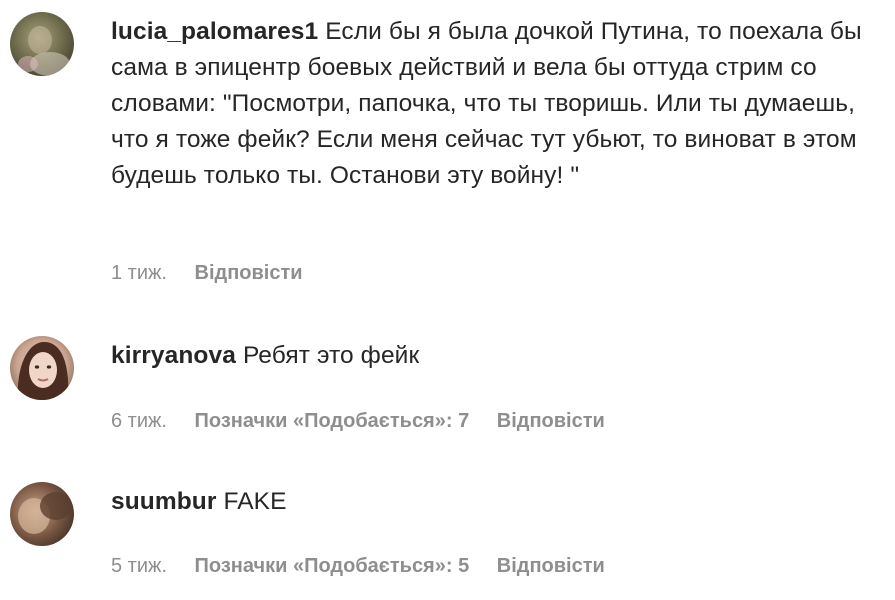  I want to click on comment-username: lucia_palomares1, so click(214, 31).